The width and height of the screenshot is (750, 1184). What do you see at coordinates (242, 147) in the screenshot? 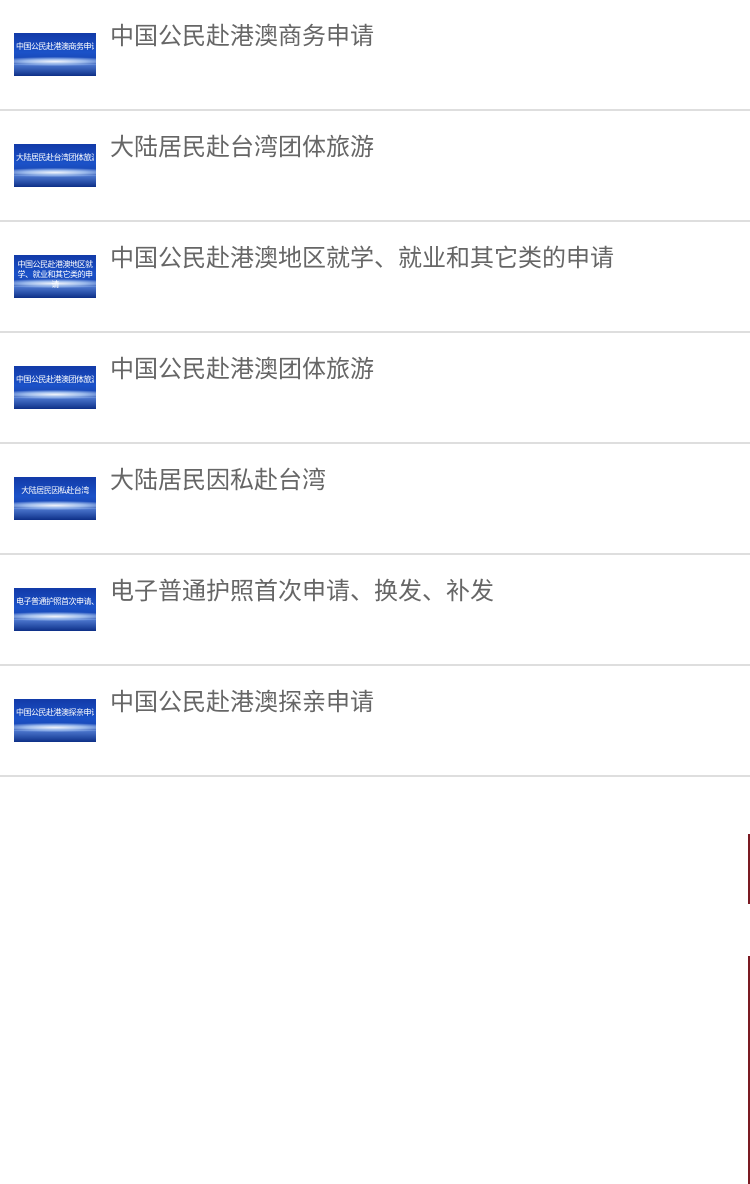
I see `list-item-title: 大陆居民赴台湾团体旅游` at bounding box center [242, 147].